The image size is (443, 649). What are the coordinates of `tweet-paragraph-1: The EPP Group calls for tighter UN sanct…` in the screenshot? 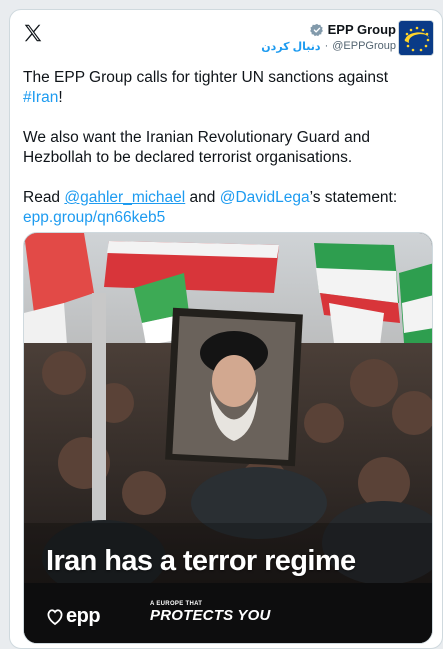 It's located at (223, 88).